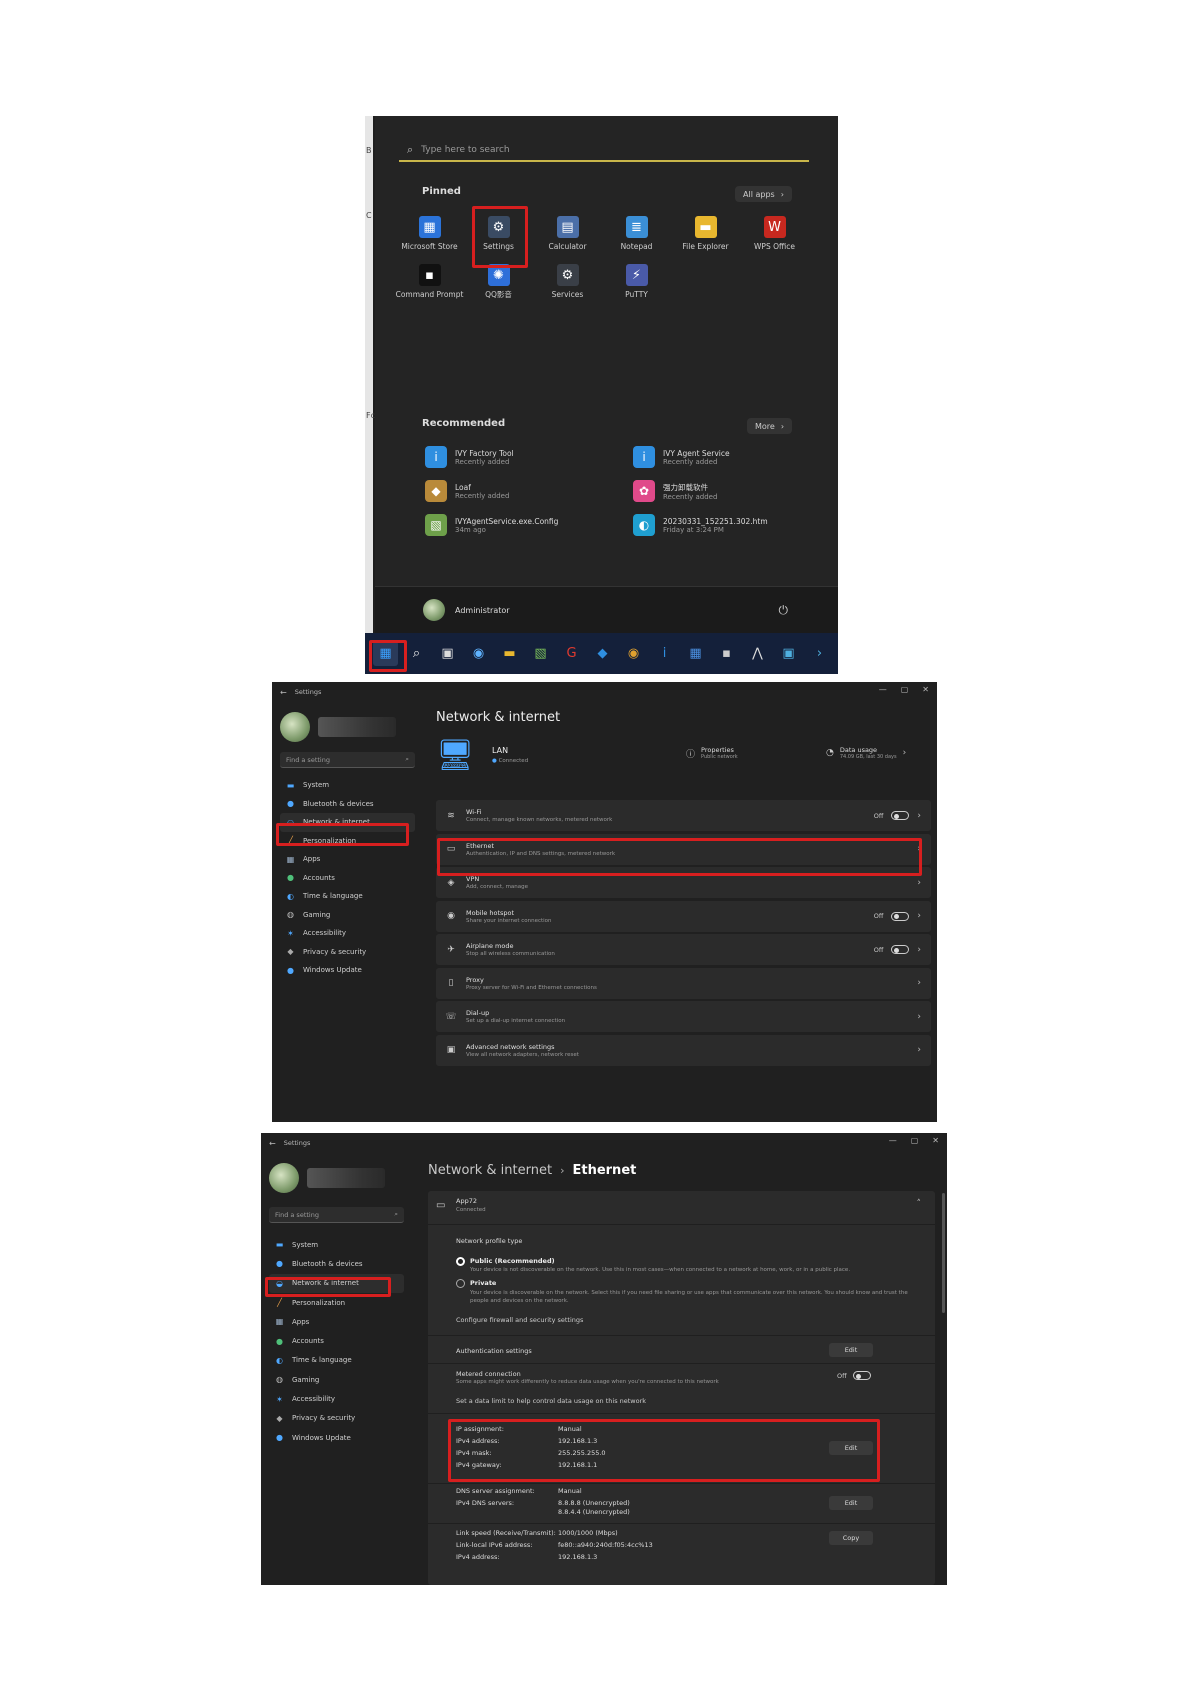  I want to click on pinned-app: W WPS Office, so click(774, 234).